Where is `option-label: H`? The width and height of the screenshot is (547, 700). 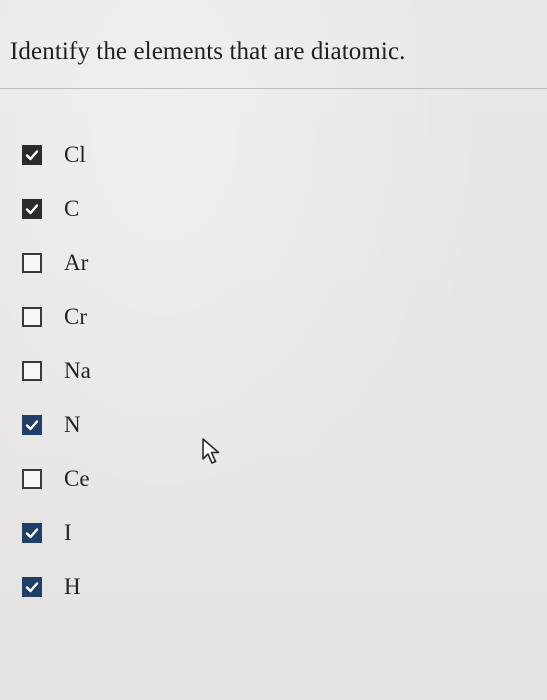 option-label: H is located at coordinates (72, 586).